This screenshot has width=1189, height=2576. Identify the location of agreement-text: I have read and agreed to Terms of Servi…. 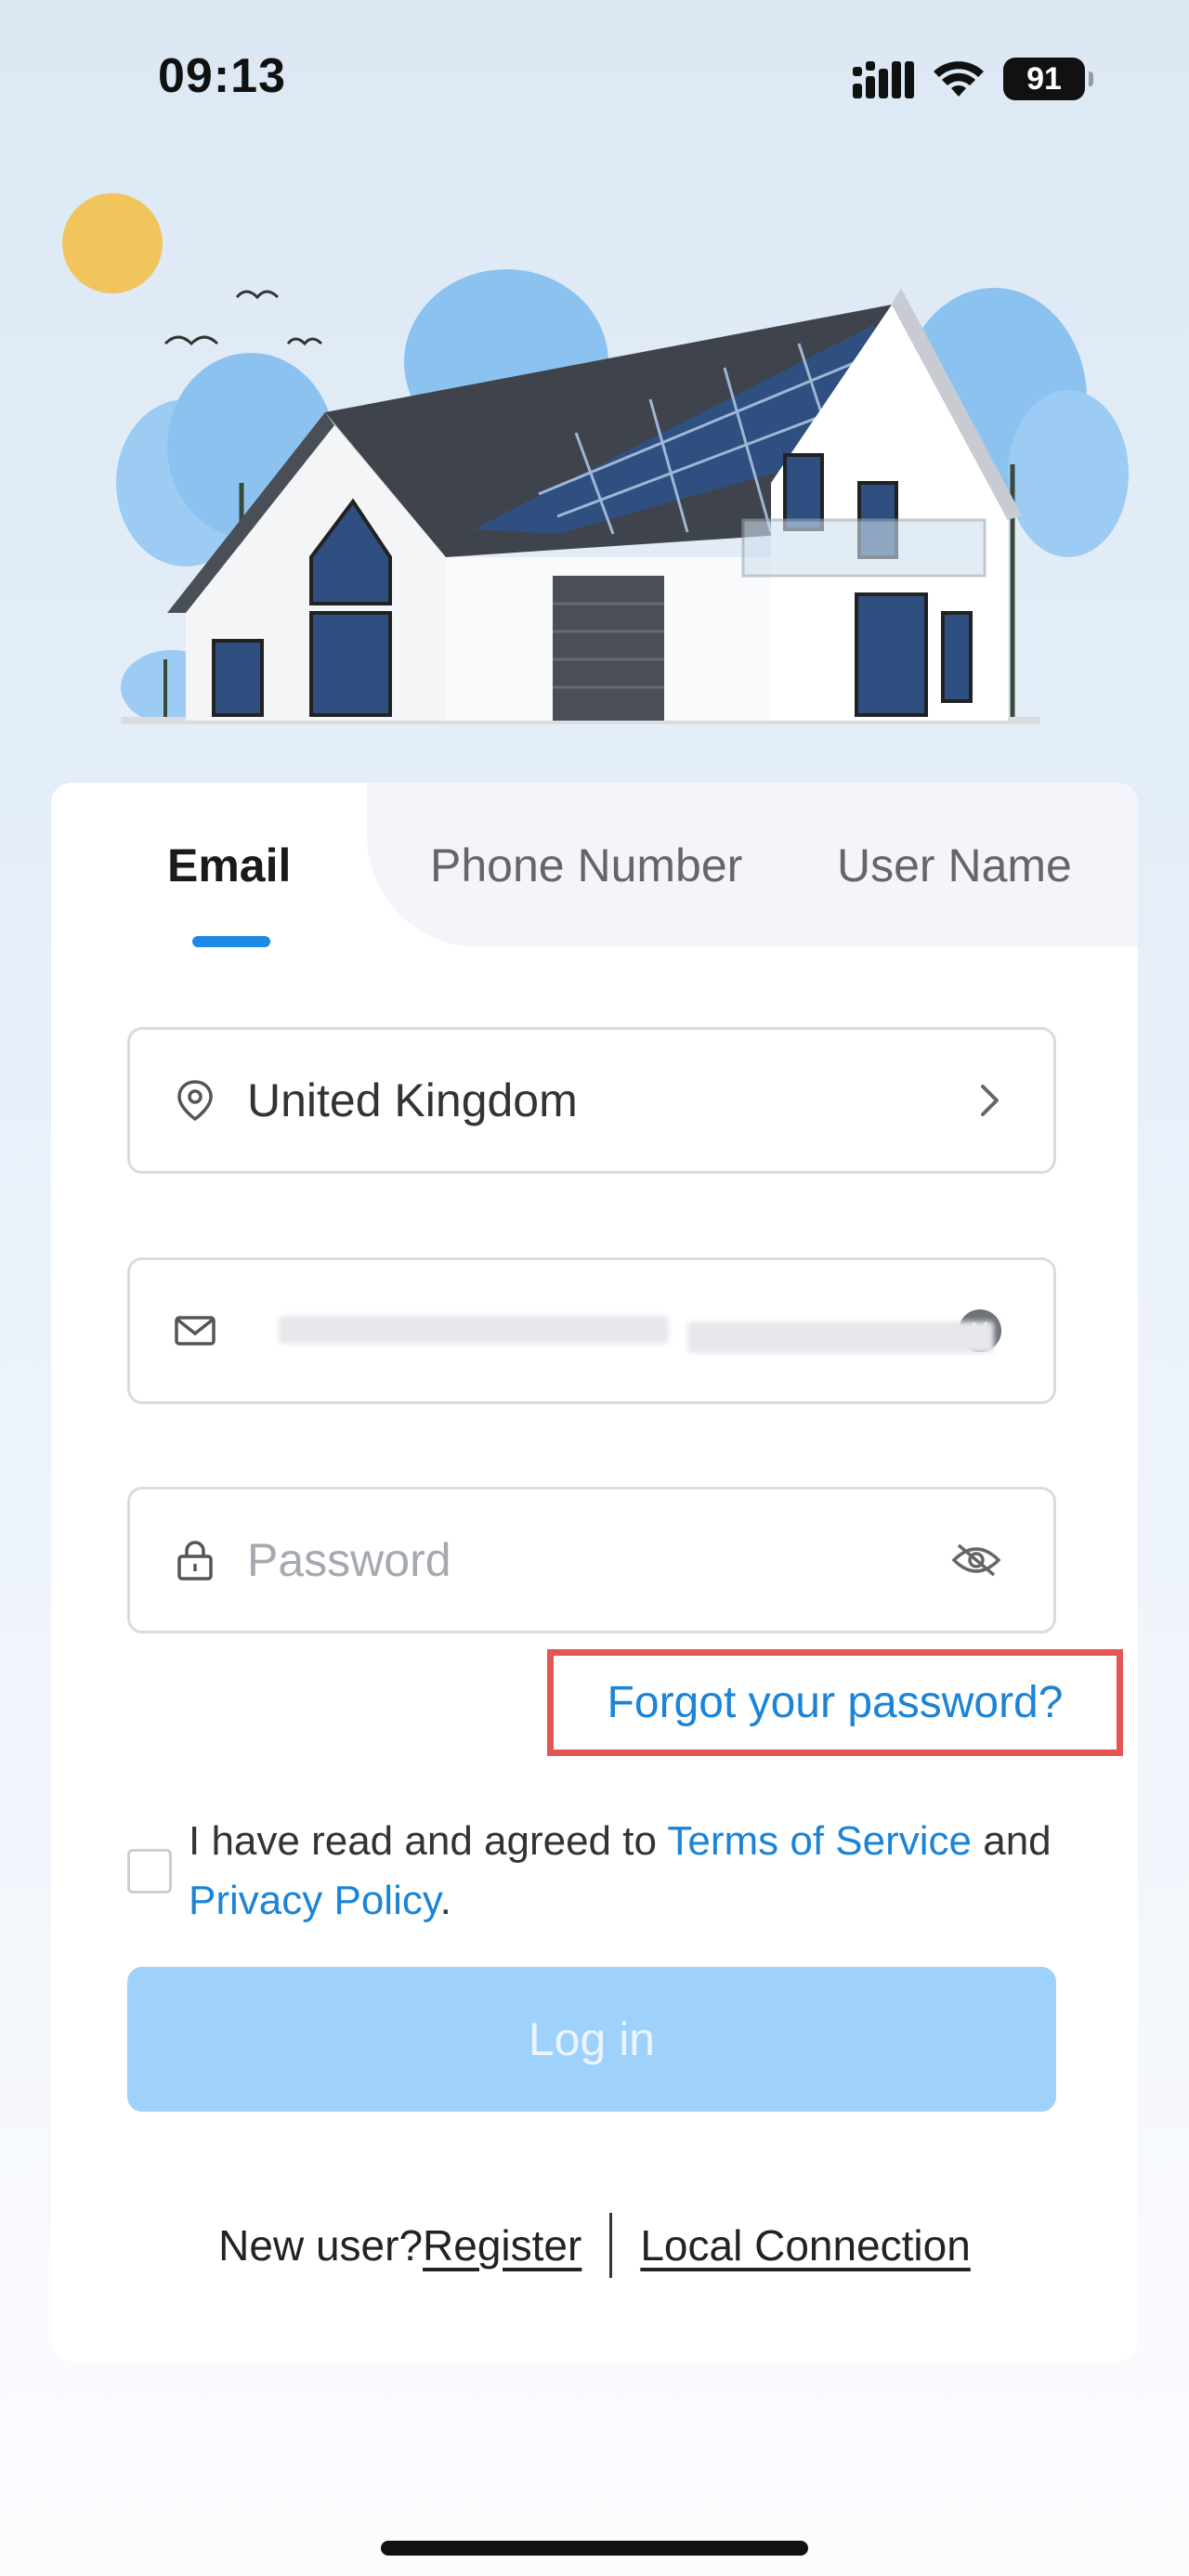
(620, 1871).